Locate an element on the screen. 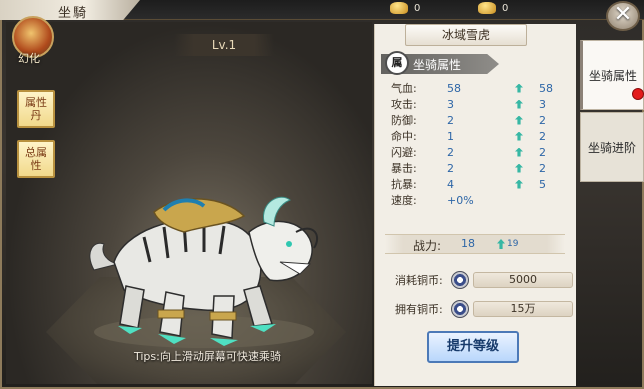 This screenshot has width=644, height=389. mount-name: 冰域雪虎 is located at coordinates (466, 35).